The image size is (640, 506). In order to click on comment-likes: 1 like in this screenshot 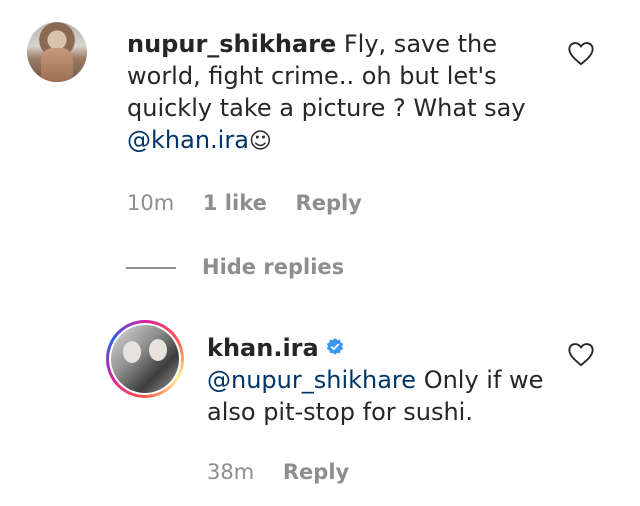, I will do `click(235, 203)`.